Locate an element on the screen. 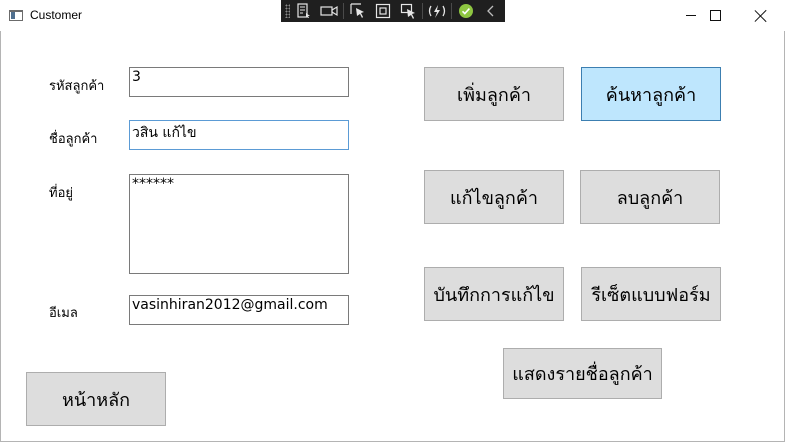 The image size is (786, 443). address-field: ****** is located at coordinates (239, 224).